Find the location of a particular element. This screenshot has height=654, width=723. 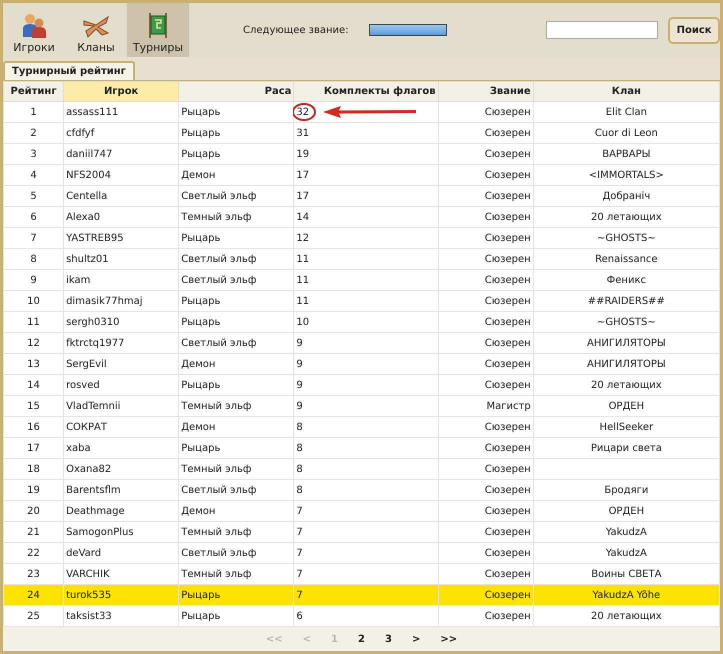

table-cell: YakudzA Yõhe is located at coordinates (626, 595).